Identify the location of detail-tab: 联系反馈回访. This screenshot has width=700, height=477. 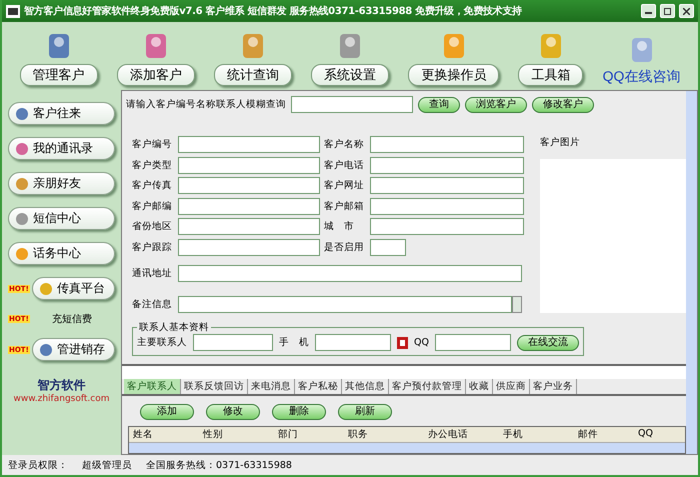
(214, 386).